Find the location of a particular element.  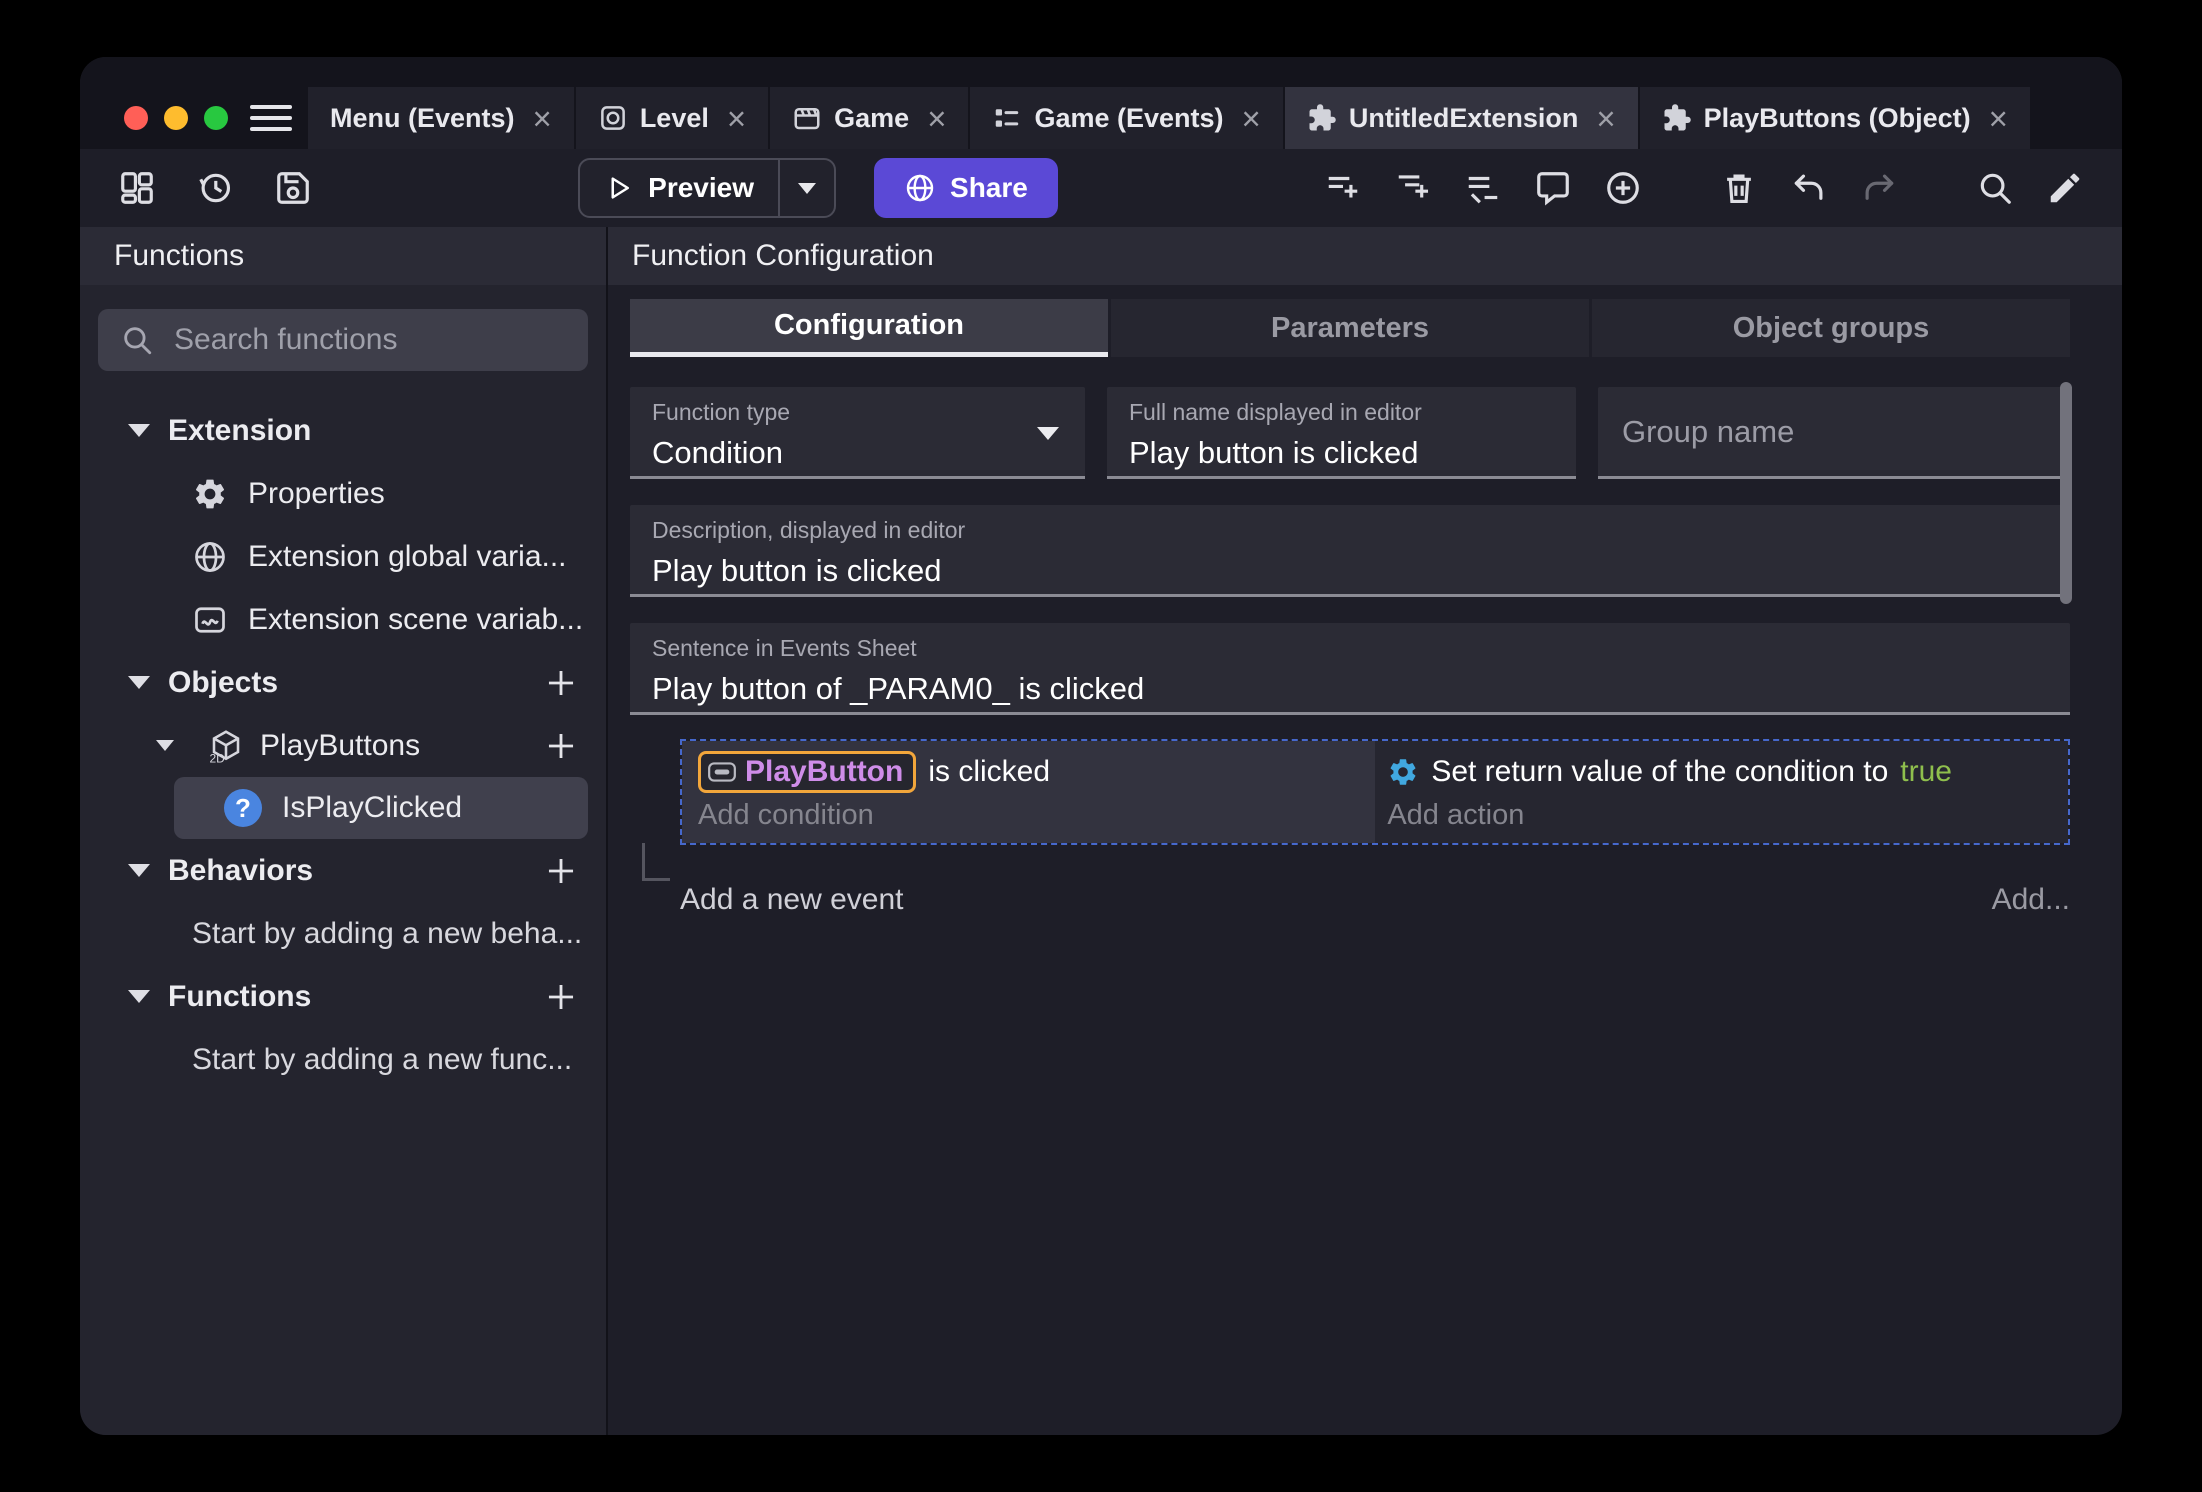

tab-parameters: Parameters is located at coordinates (1350, 328).